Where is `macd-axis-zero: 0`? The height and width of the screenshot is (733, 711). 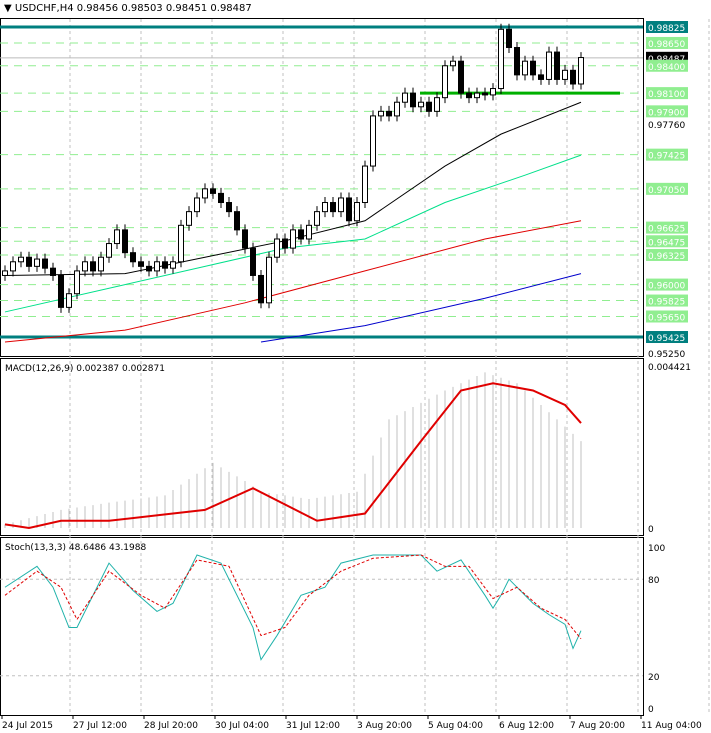
macd-axis-zero: 0 is located at coordinates (651, 530).